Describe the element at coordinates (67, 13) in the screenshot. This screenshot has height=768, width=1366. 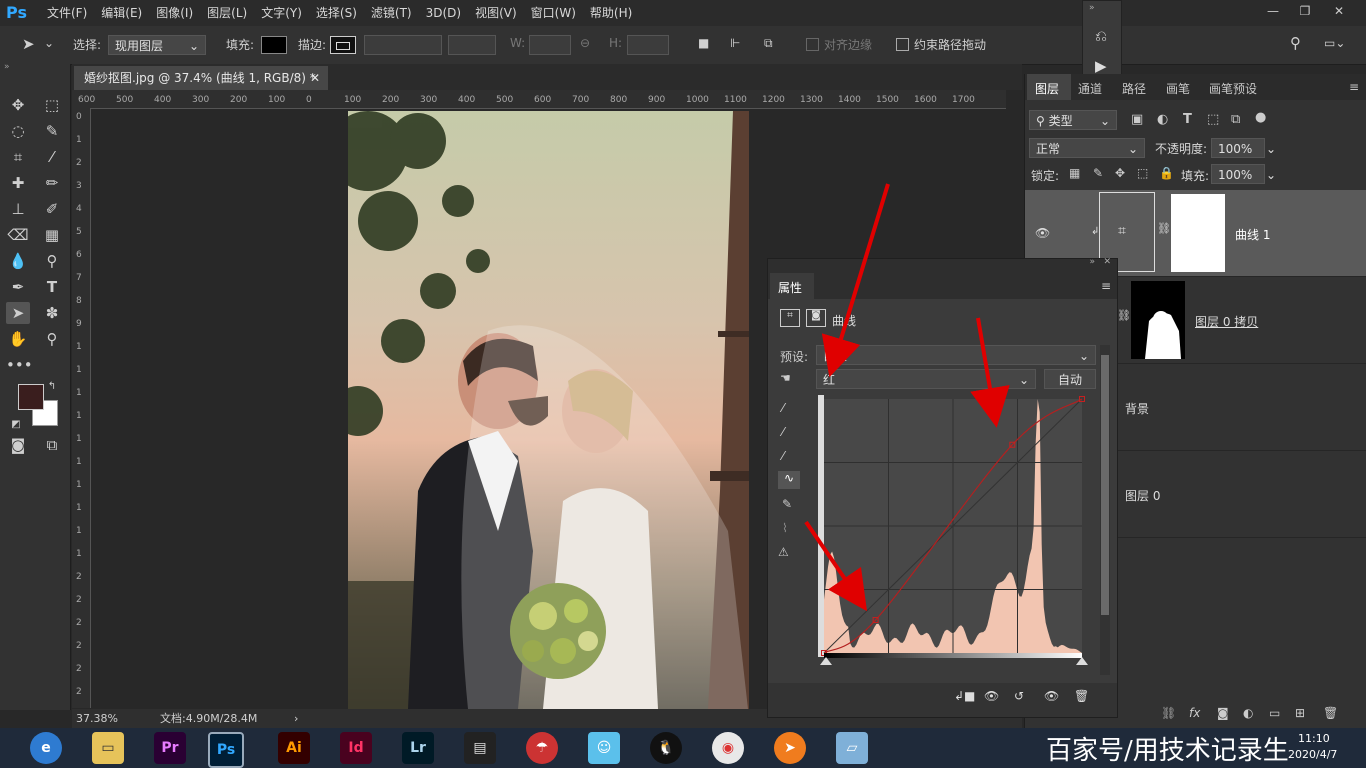
I see `menu-file: 文件(F)` at that location.